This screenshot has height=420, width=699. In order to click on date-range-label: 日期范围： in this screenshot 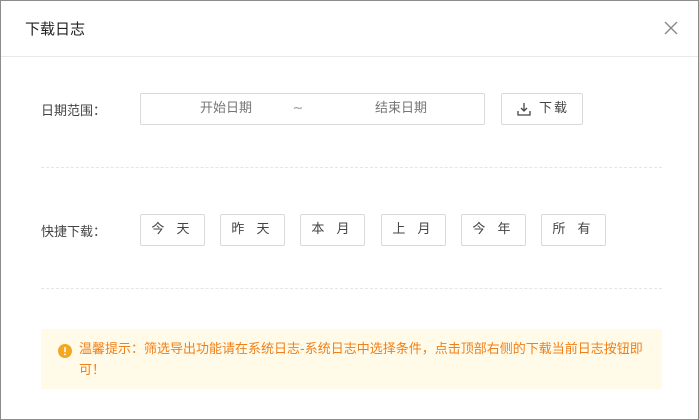, I will do `click(74, 111)`.